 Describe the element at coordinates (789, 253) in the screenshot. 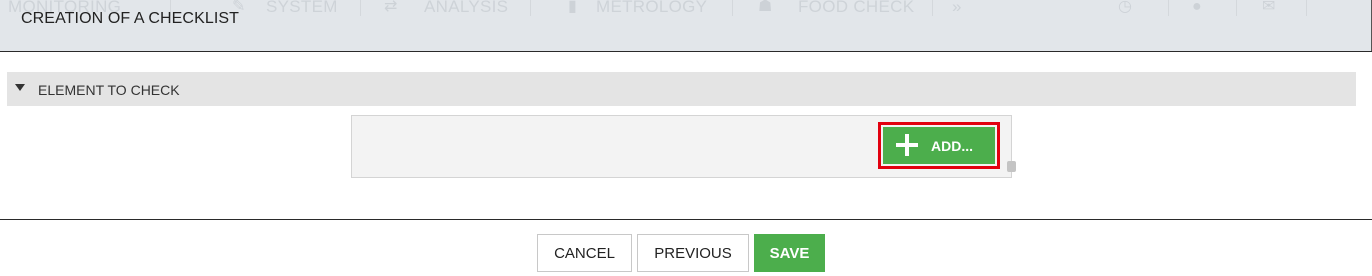

I see `save-button: SAVE` at that location.